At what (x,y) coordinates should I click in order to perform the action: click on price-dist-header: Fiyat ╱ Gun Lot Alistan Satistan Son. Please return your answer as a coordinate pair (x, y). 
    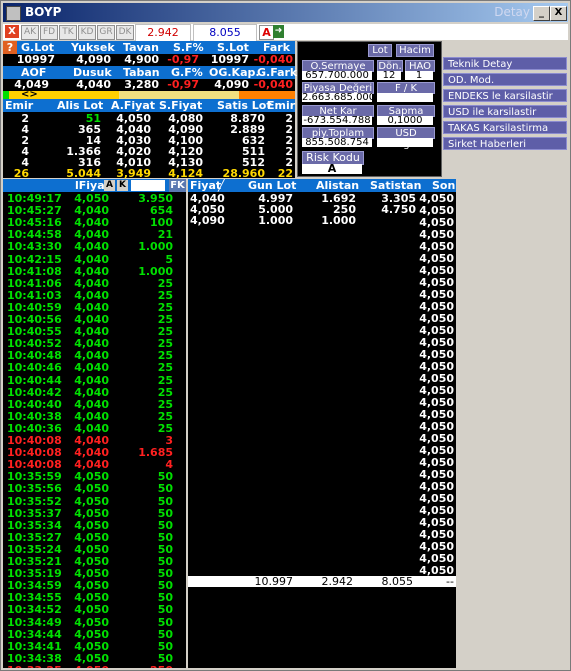
    Looking at the image, I should click on (322, 185).